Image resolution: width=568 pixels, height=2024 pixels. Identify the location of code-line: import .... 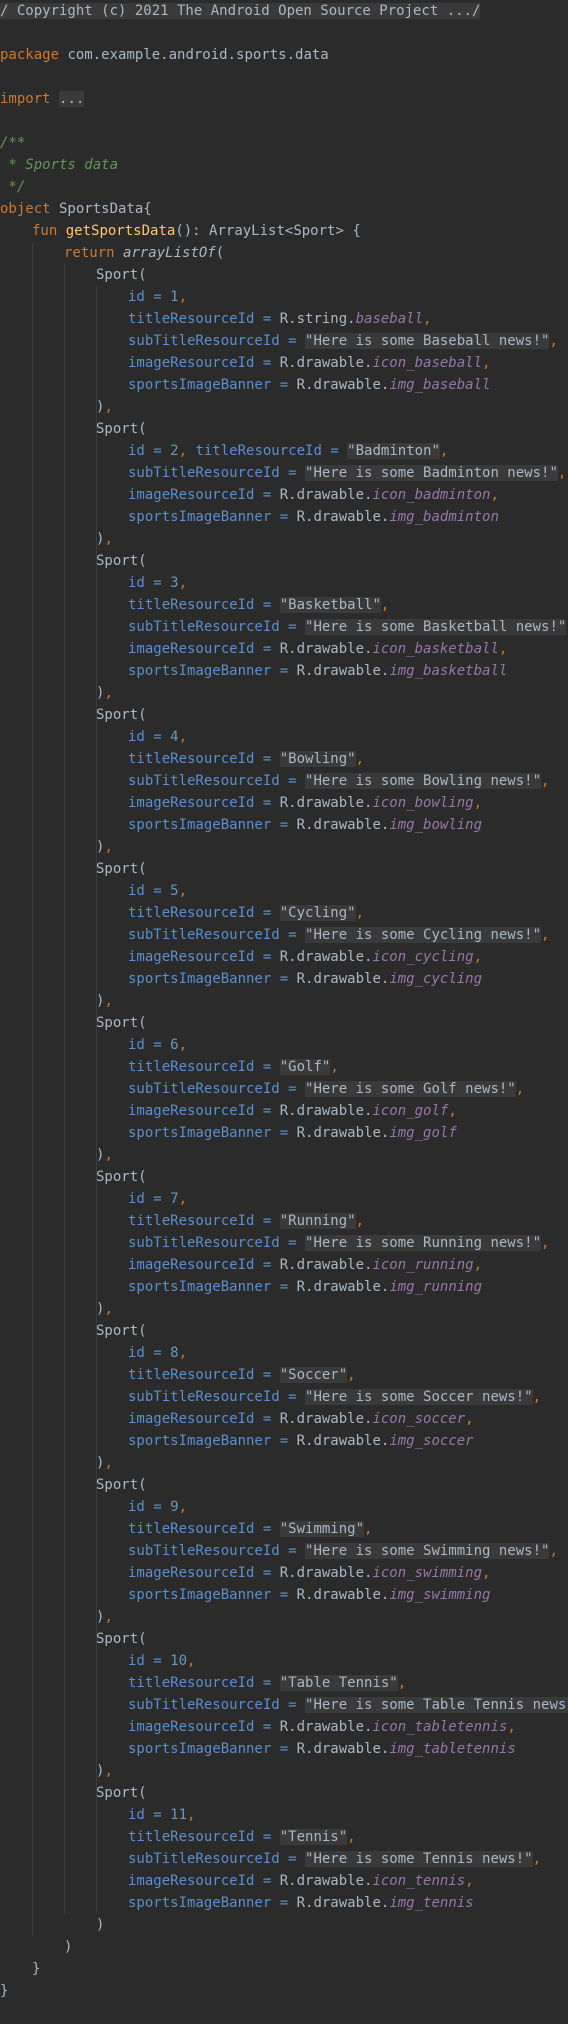
(42, 99).